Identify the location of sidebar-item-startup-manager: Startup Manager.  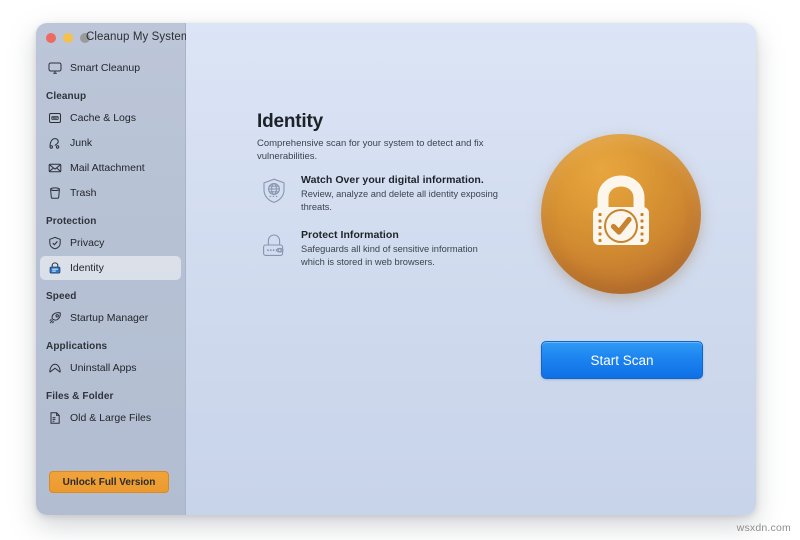
(110, 318).